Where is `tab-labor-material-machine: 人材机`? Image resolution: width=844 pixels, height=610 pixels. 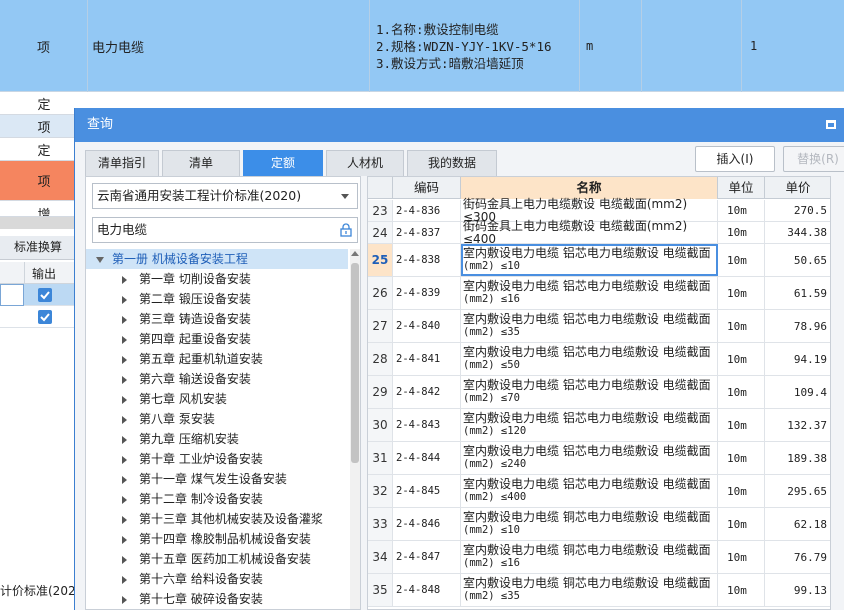
tab-labor-material-machine: 人材机 is located at coordinates (365, 163).